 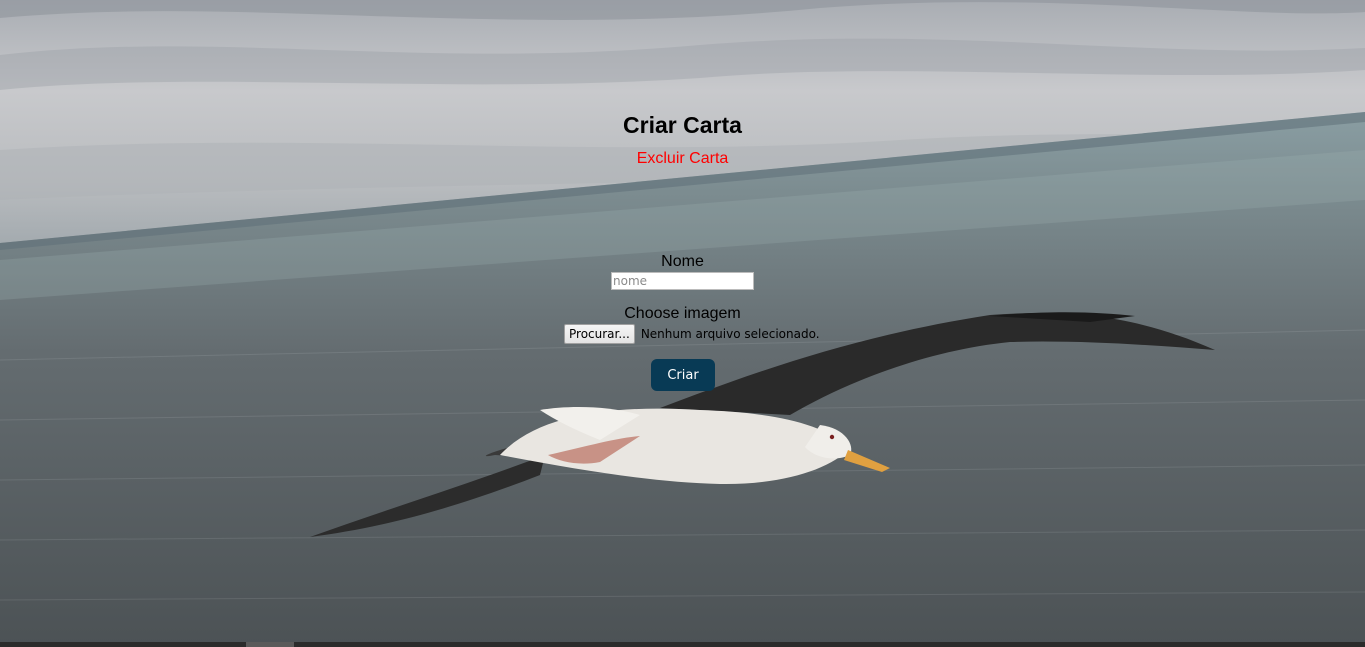 What do you see at coordinates (682, 261) in the screenshot?
I see `name-label: Nome` at bounding box center [682, 261].